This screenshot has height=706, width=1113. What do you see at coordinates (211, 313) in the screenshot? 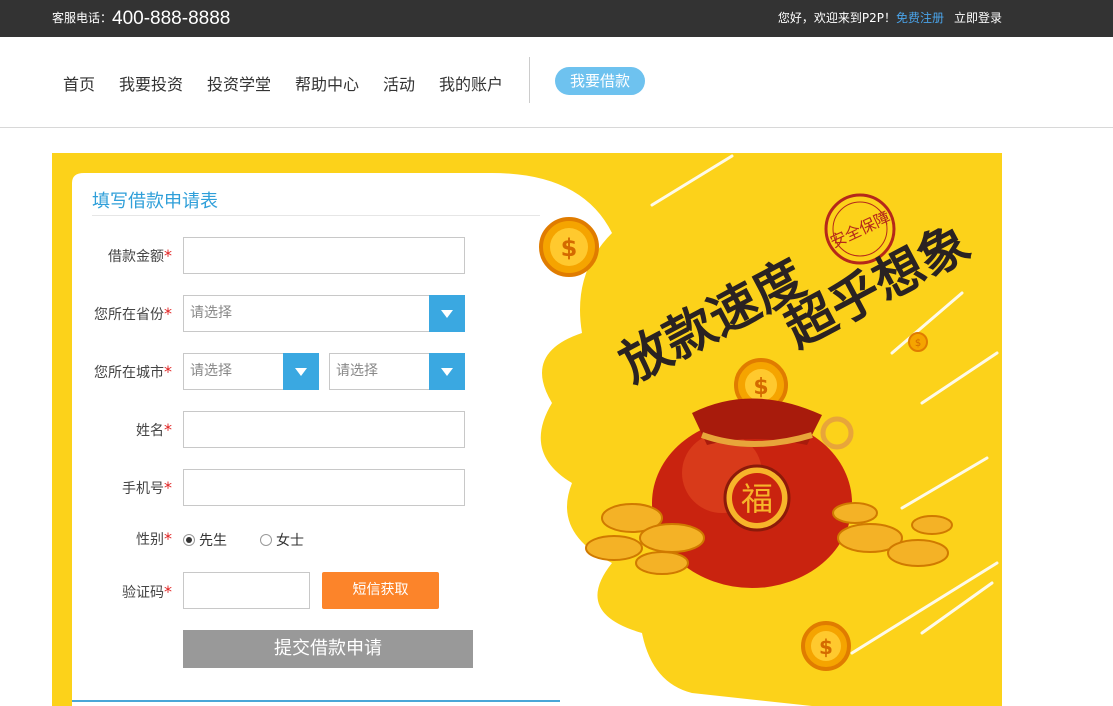
I see `province-select-value: 请选择` at bounding box center [211, 313].